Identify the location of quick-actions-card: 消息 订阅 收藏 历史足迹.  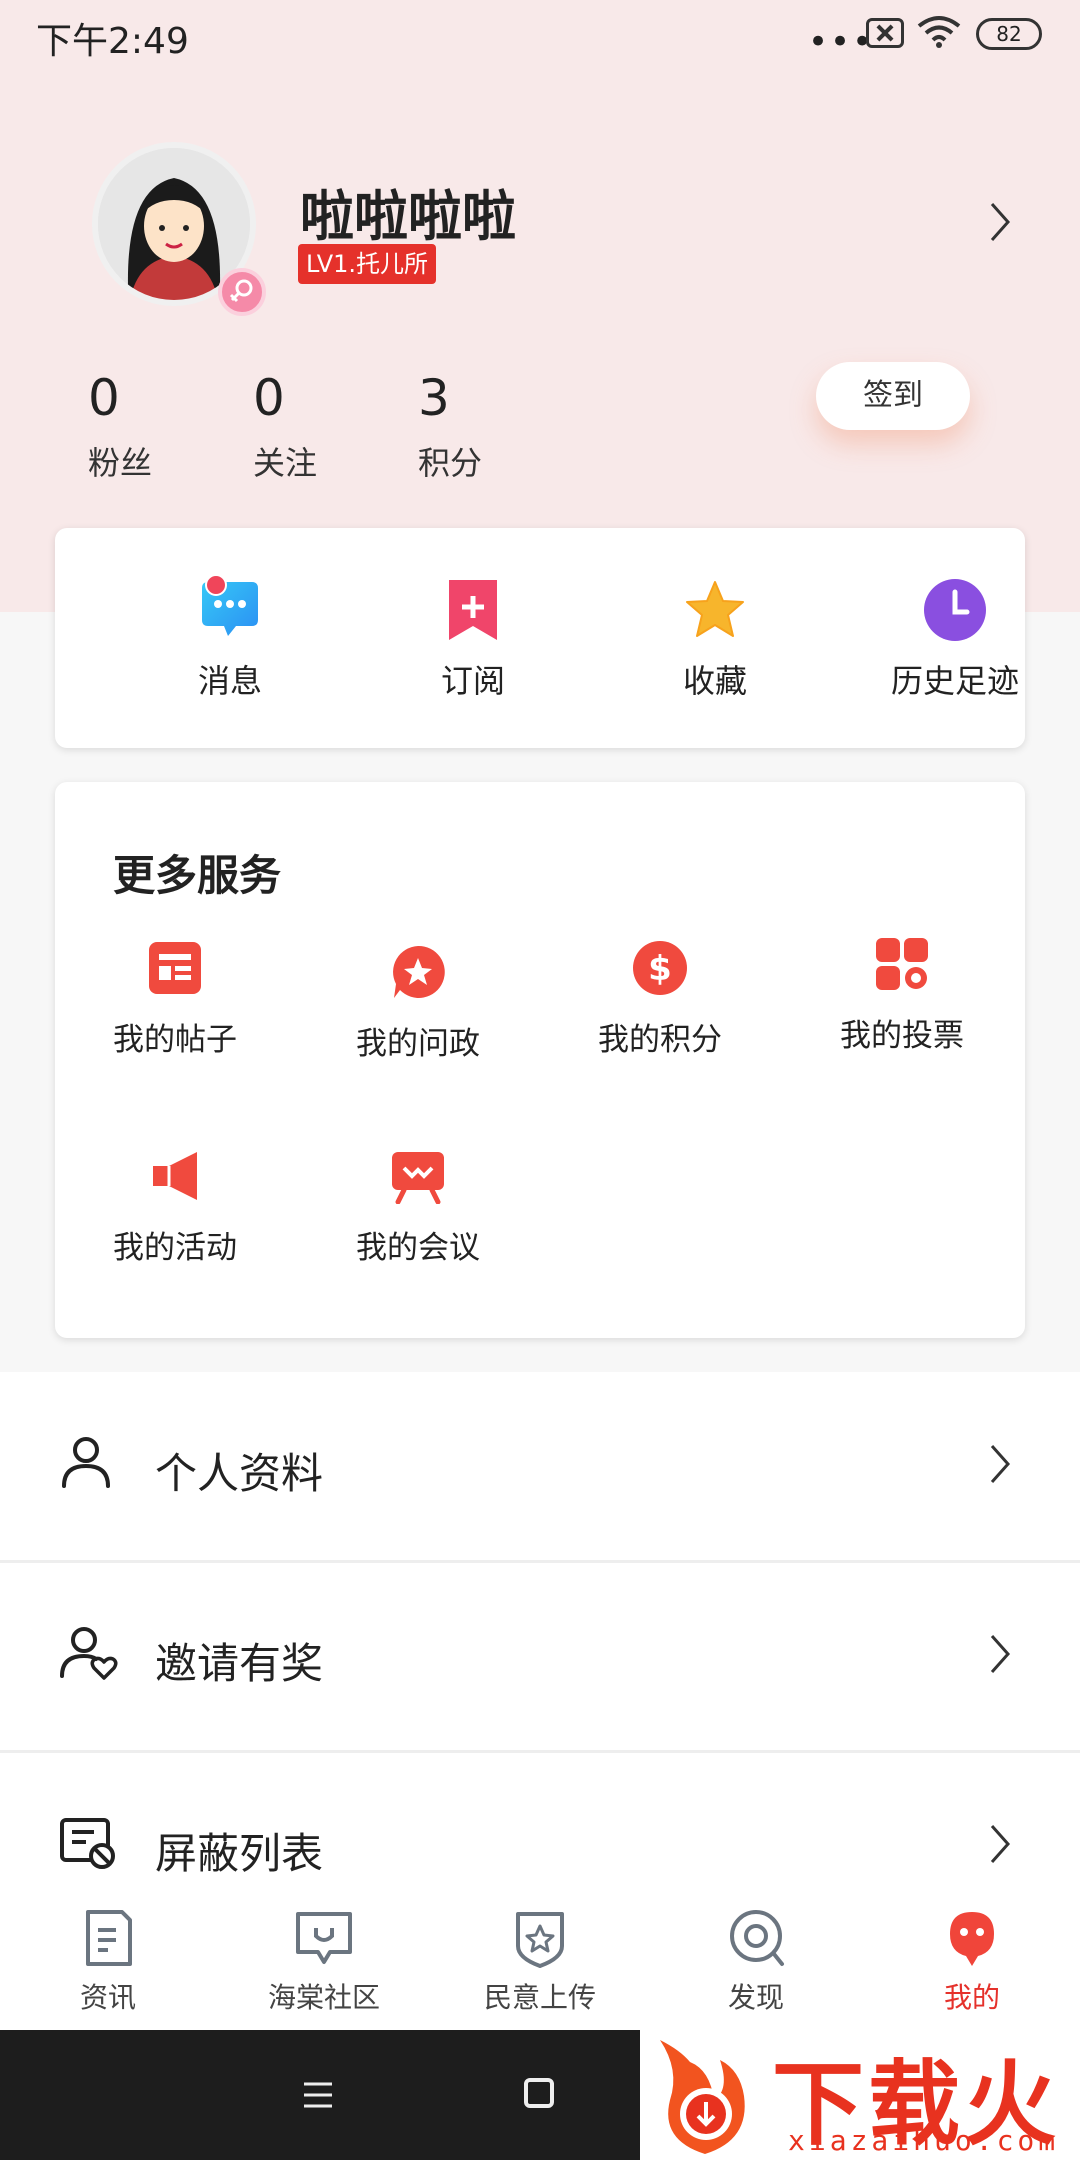
(540, 638).